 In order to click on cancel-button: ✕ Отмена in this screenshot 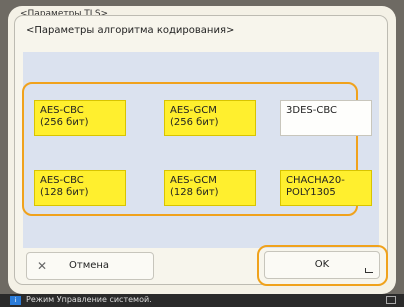, I will do `click(90, 266)`.